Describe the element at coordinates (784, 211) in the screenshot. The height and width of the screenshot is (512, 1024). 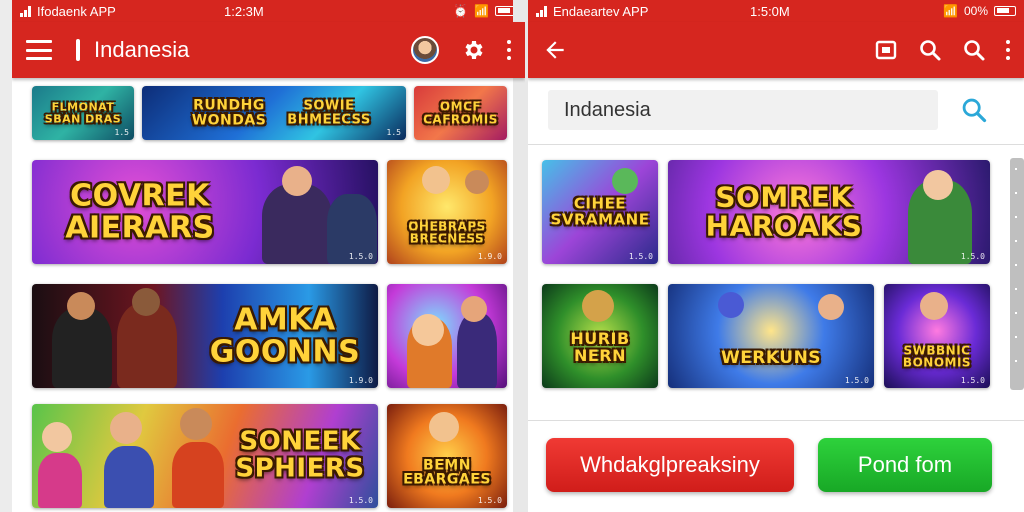
I see `game-title: SOMREK HAROAKS` at that location.